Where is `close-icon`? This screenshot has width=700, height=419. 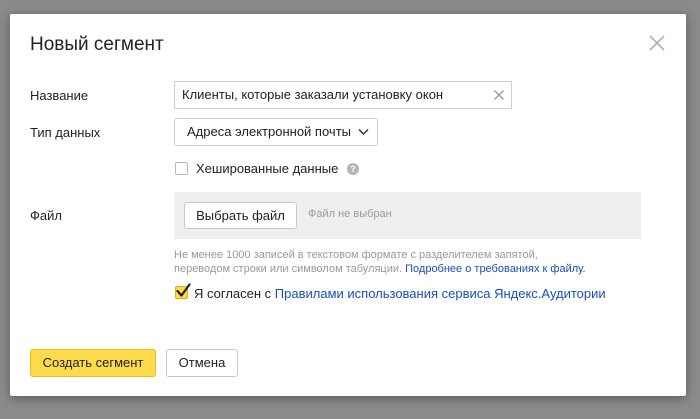
close-icon is located at coordinates (657, 43).